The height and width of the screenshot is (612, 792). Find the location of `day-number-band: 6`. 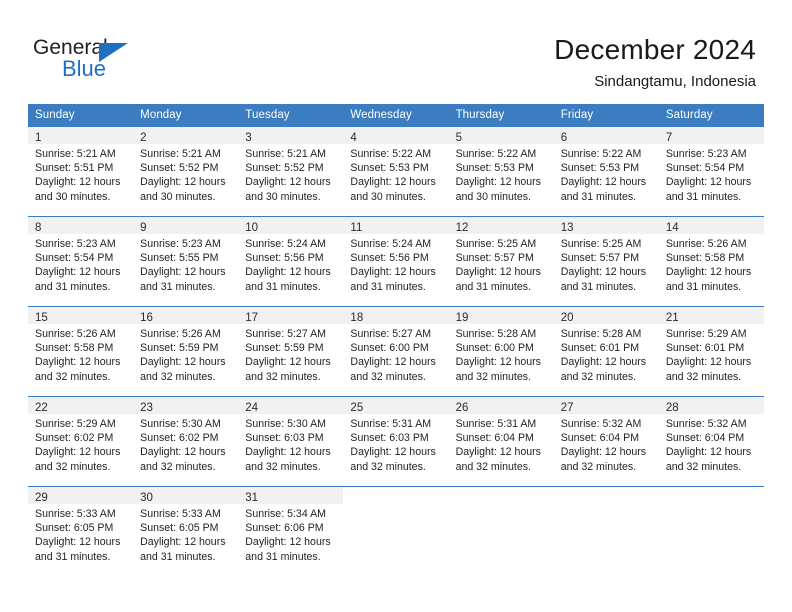

day-number-band: 6 is located at coordinates (606, 135).